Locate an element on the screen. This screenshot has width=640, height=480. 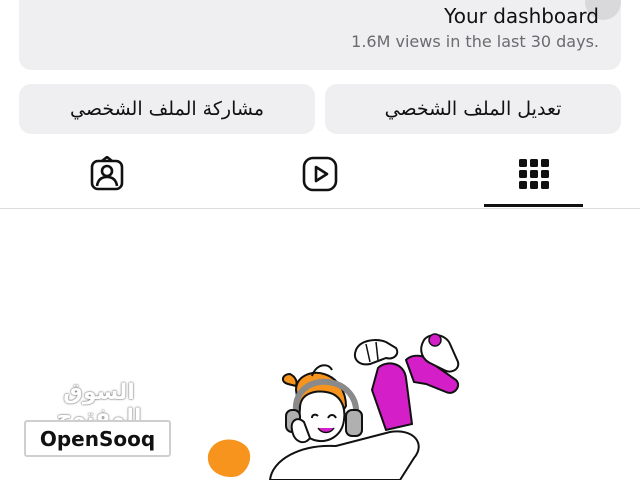
tab-tagged is located at coordinates (107, 174).